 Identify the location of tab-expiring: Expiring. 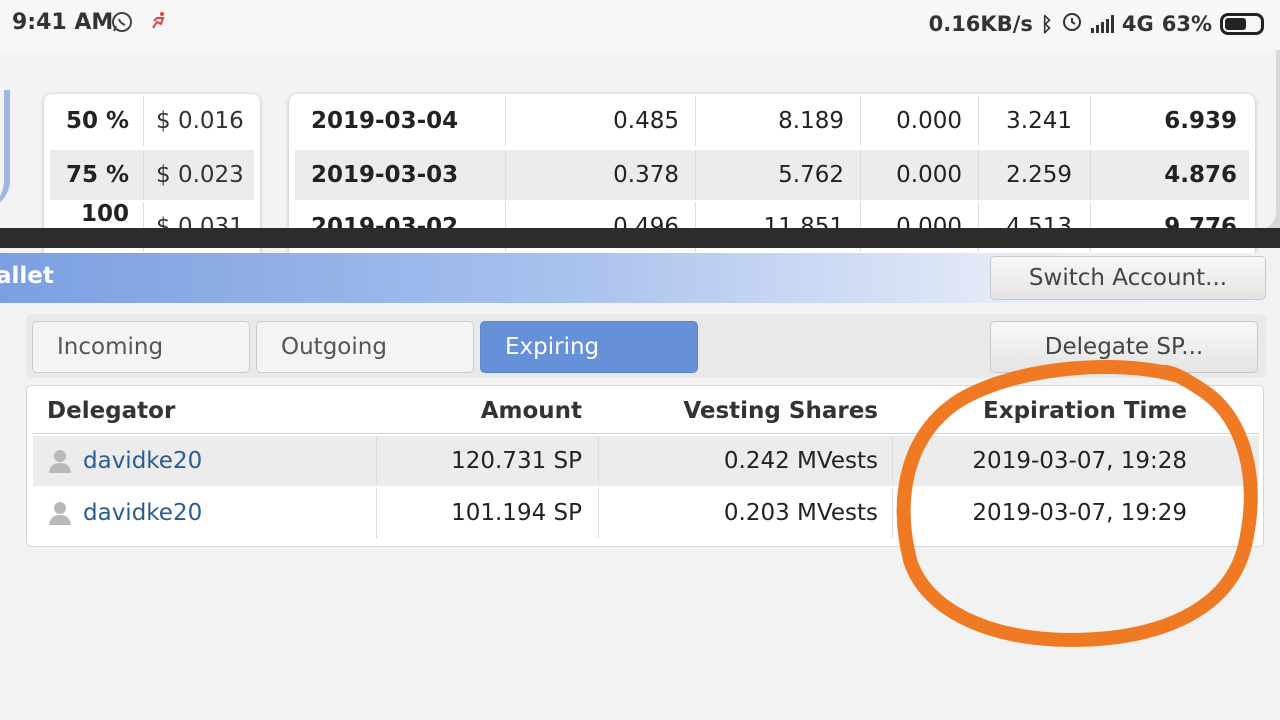
(589, 347).